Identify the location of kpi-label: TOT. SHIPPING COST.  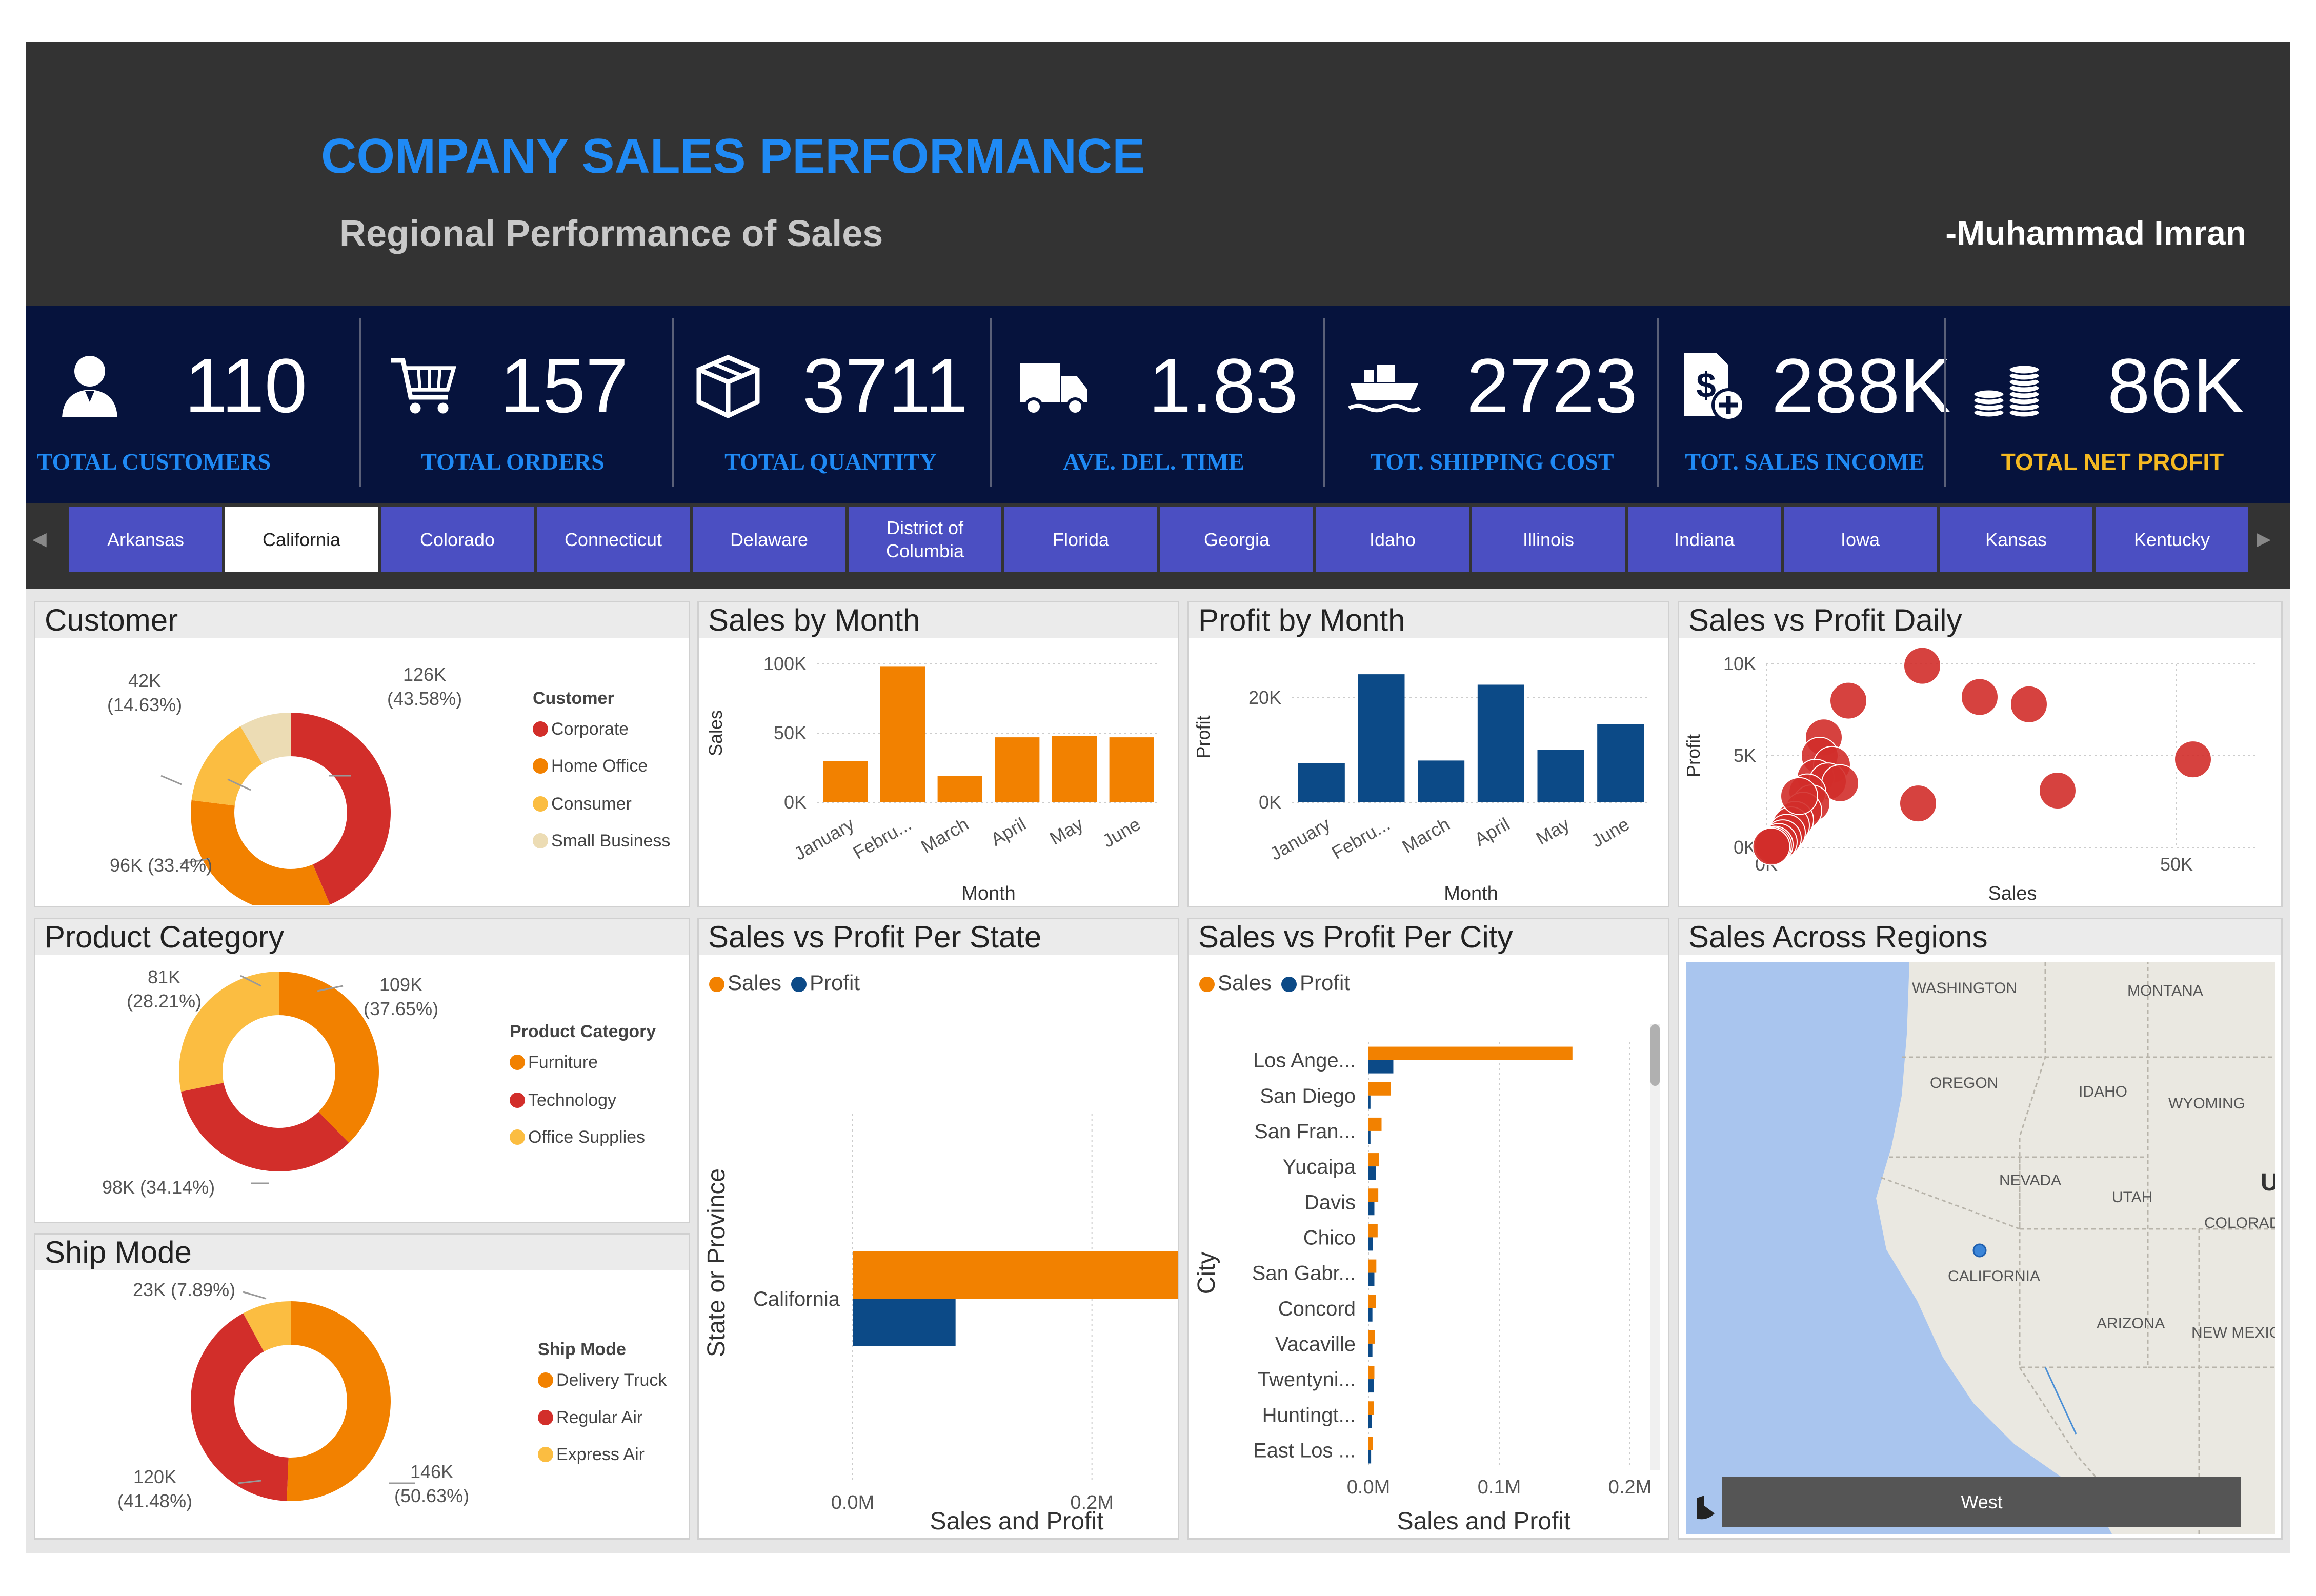
(1492, 462).